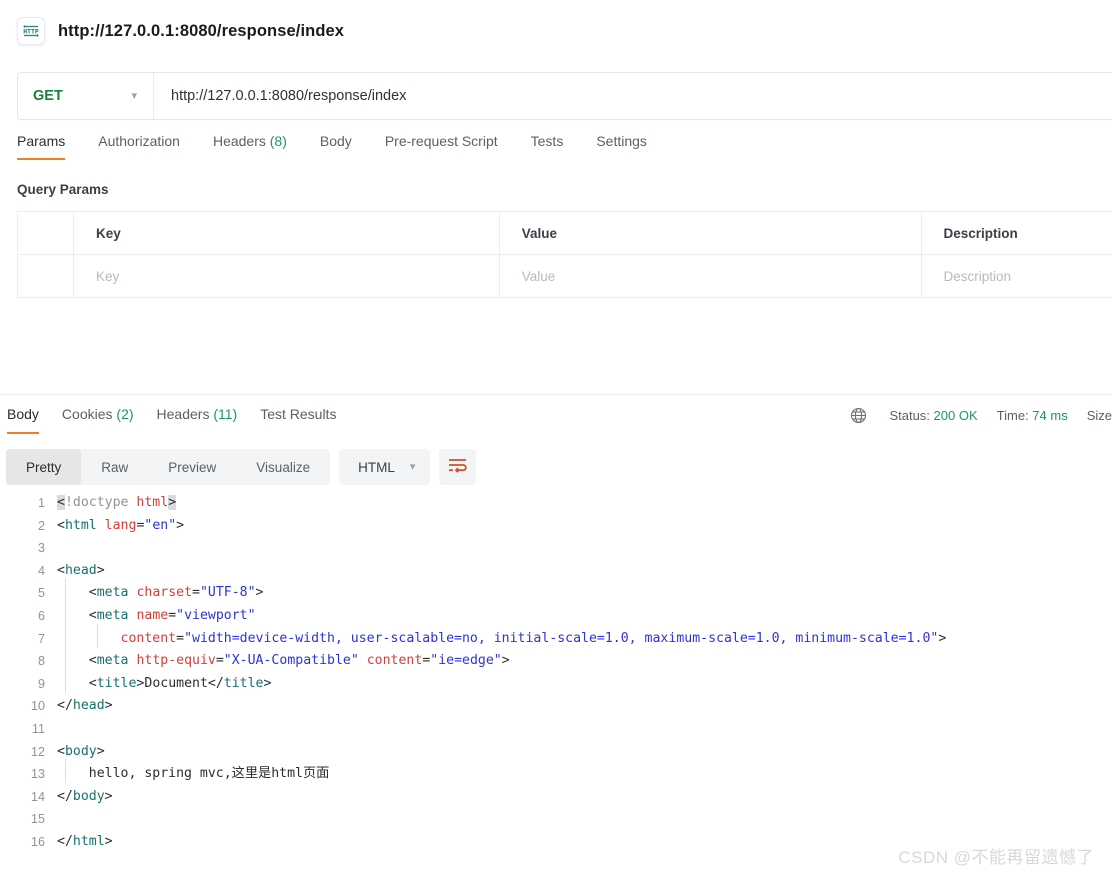  What do you see at coordinates (621, 146) in the screenshot?
I see `tab-settings: Settings` at bounding box center [621, 146].